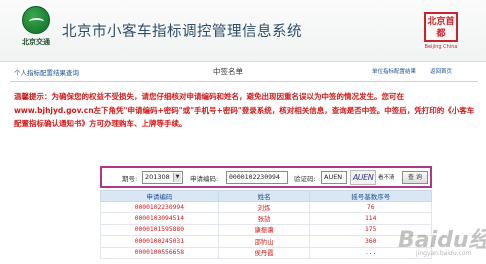 Image resolution: width=486 pixels, height=264 pixels. I want to click on cell-name: 刘炼, so click(264, 207).